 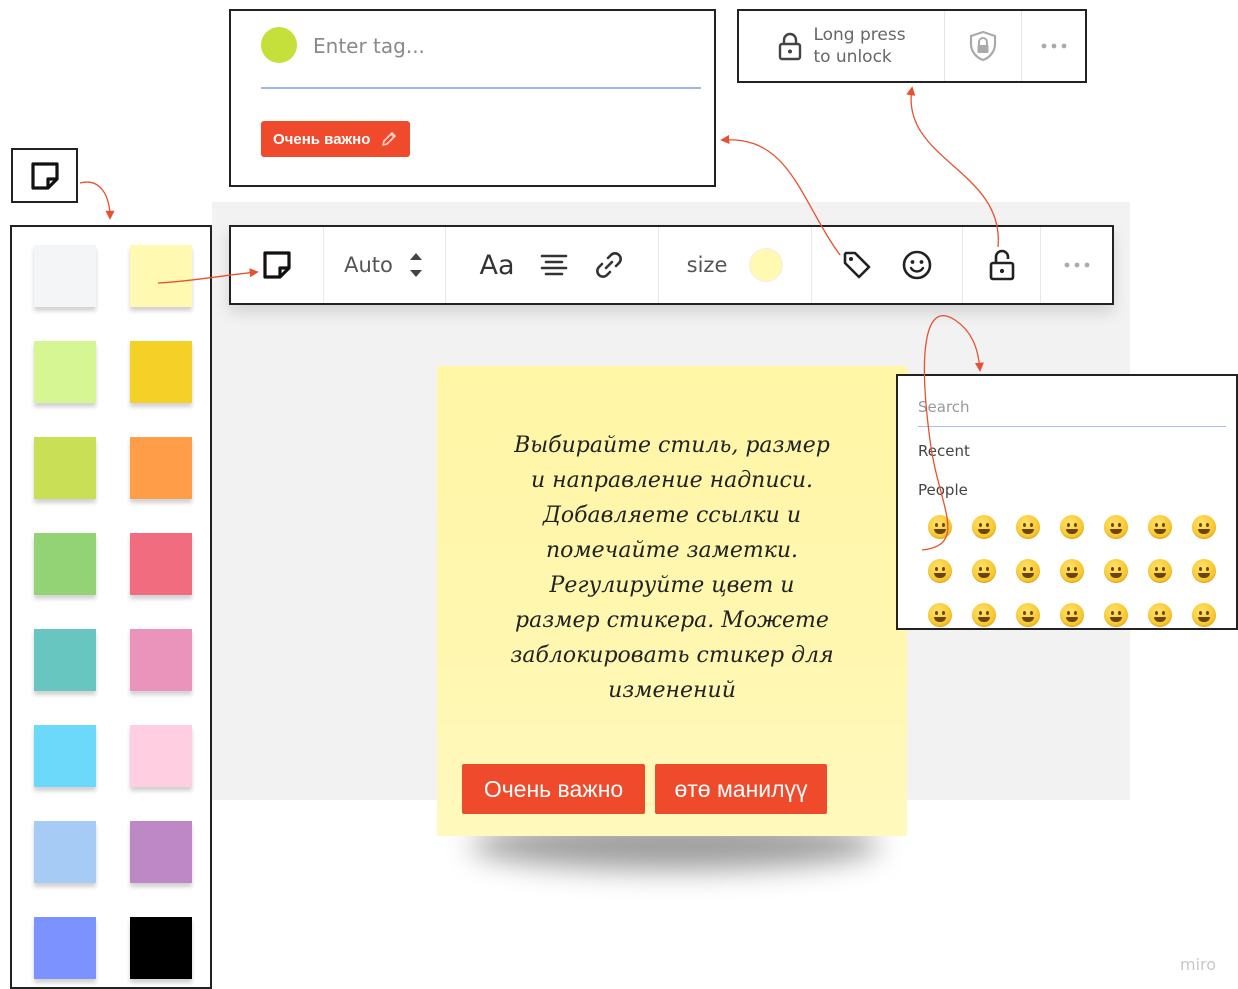 I want to click on sticker-tool-button, so click(x=44, y=175).